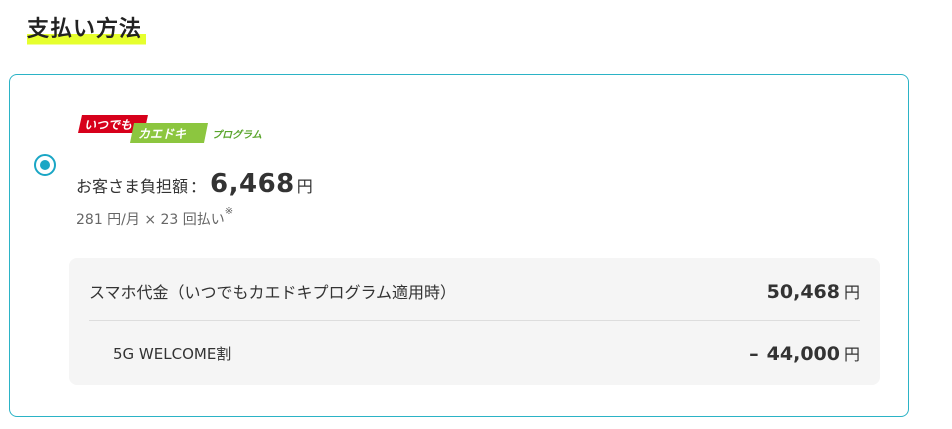 This screenshot has height=429, width=952. What do you see at coordinates (304, 186) in the screenshot?
I see `price-unit: 円` at bounding box center [304, 186].